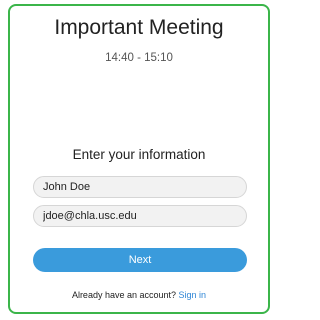 This screenshot has width=320, height=320. I want to click on account-question-text: Already have an account?, so click(124, 295).